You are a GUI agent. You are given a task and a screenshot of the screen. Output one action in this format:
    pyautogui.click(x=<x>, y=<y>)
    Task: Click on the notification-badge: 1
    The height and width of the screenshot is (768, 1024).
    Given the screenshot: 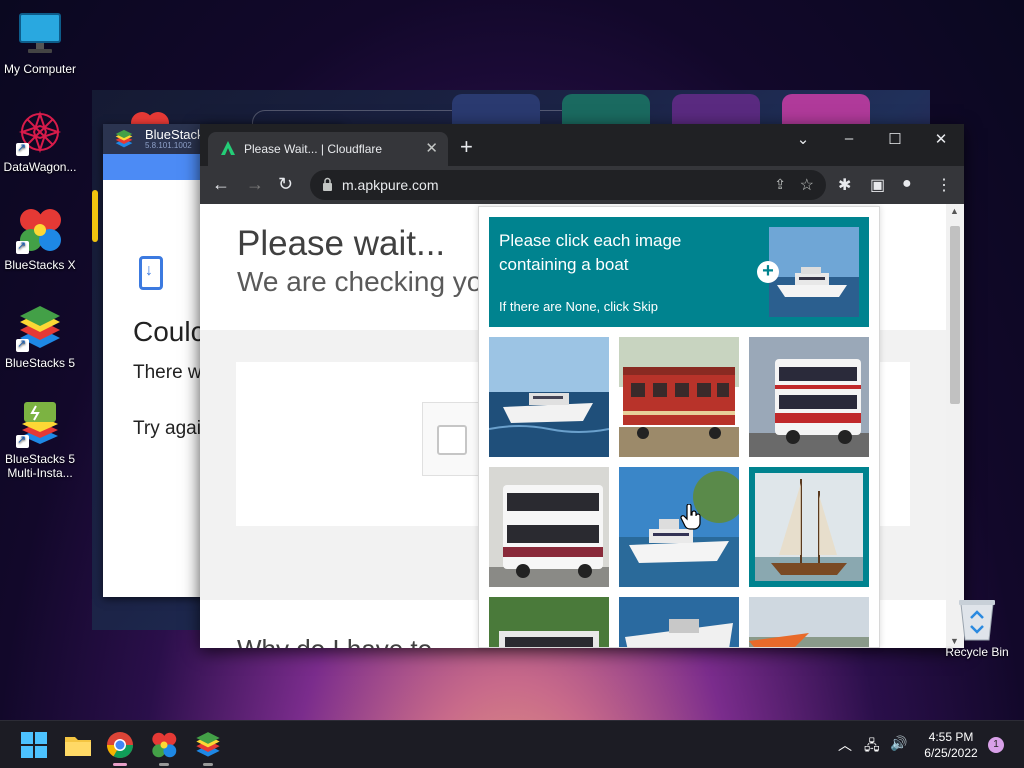 What is the action you would take?
    pyautogui.click(x=996, y=745)
    